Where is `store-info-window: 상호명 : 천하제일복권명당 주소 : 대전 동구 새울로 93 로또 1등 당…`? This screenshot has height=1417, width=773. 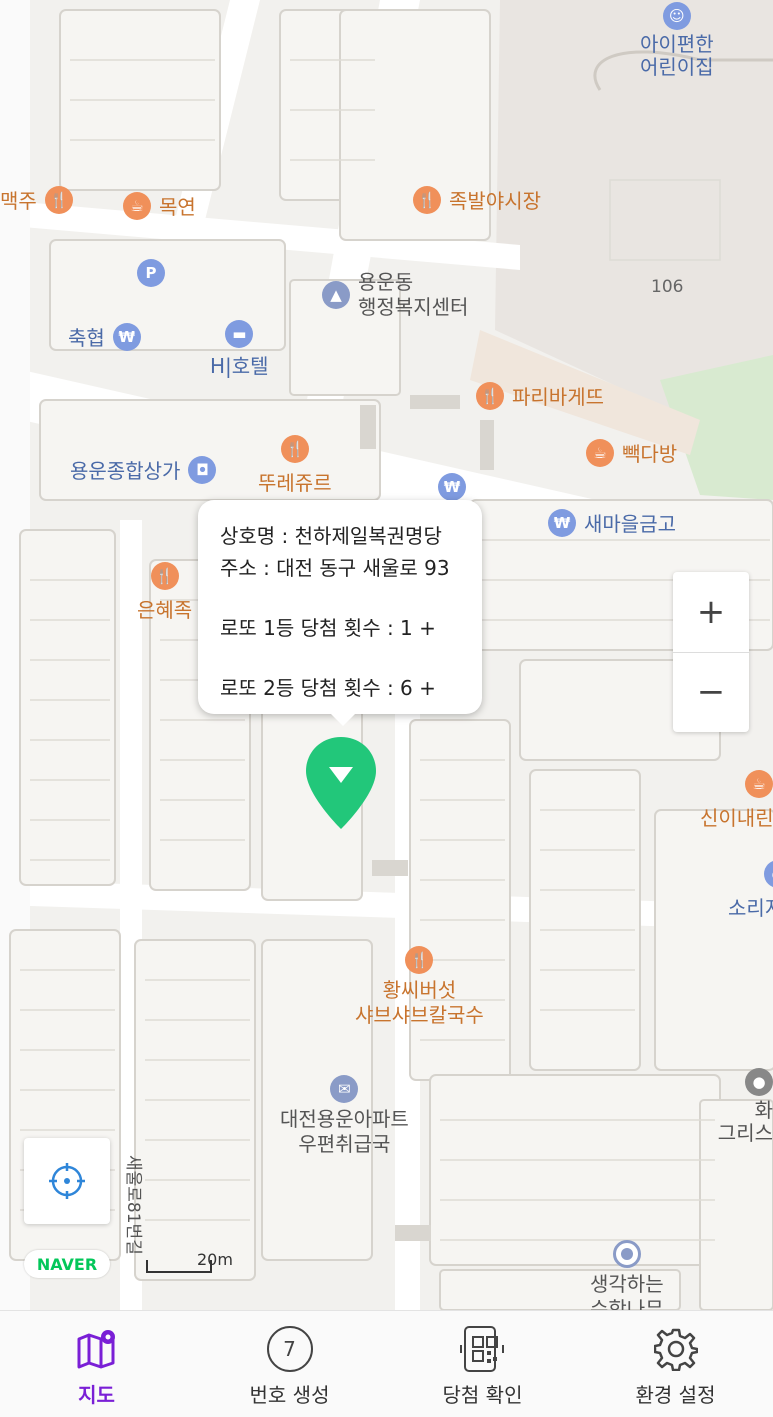
store-info-window: 상호명 : 천하제일복권명당 주소 : 대전 동구 새울로 93 로또 1등 당… is located at coordinates (340, 613).